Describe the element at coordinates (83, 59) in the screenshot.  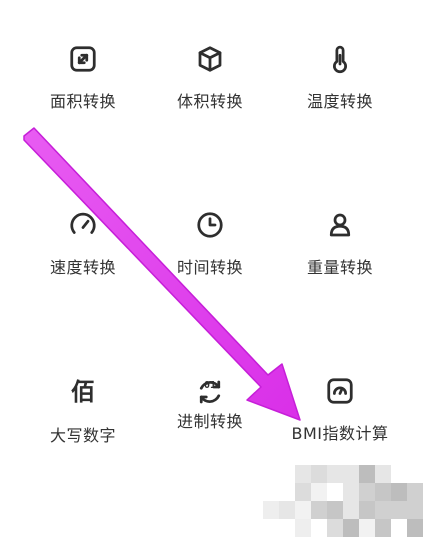
I see `area-resize-icon` at that location.